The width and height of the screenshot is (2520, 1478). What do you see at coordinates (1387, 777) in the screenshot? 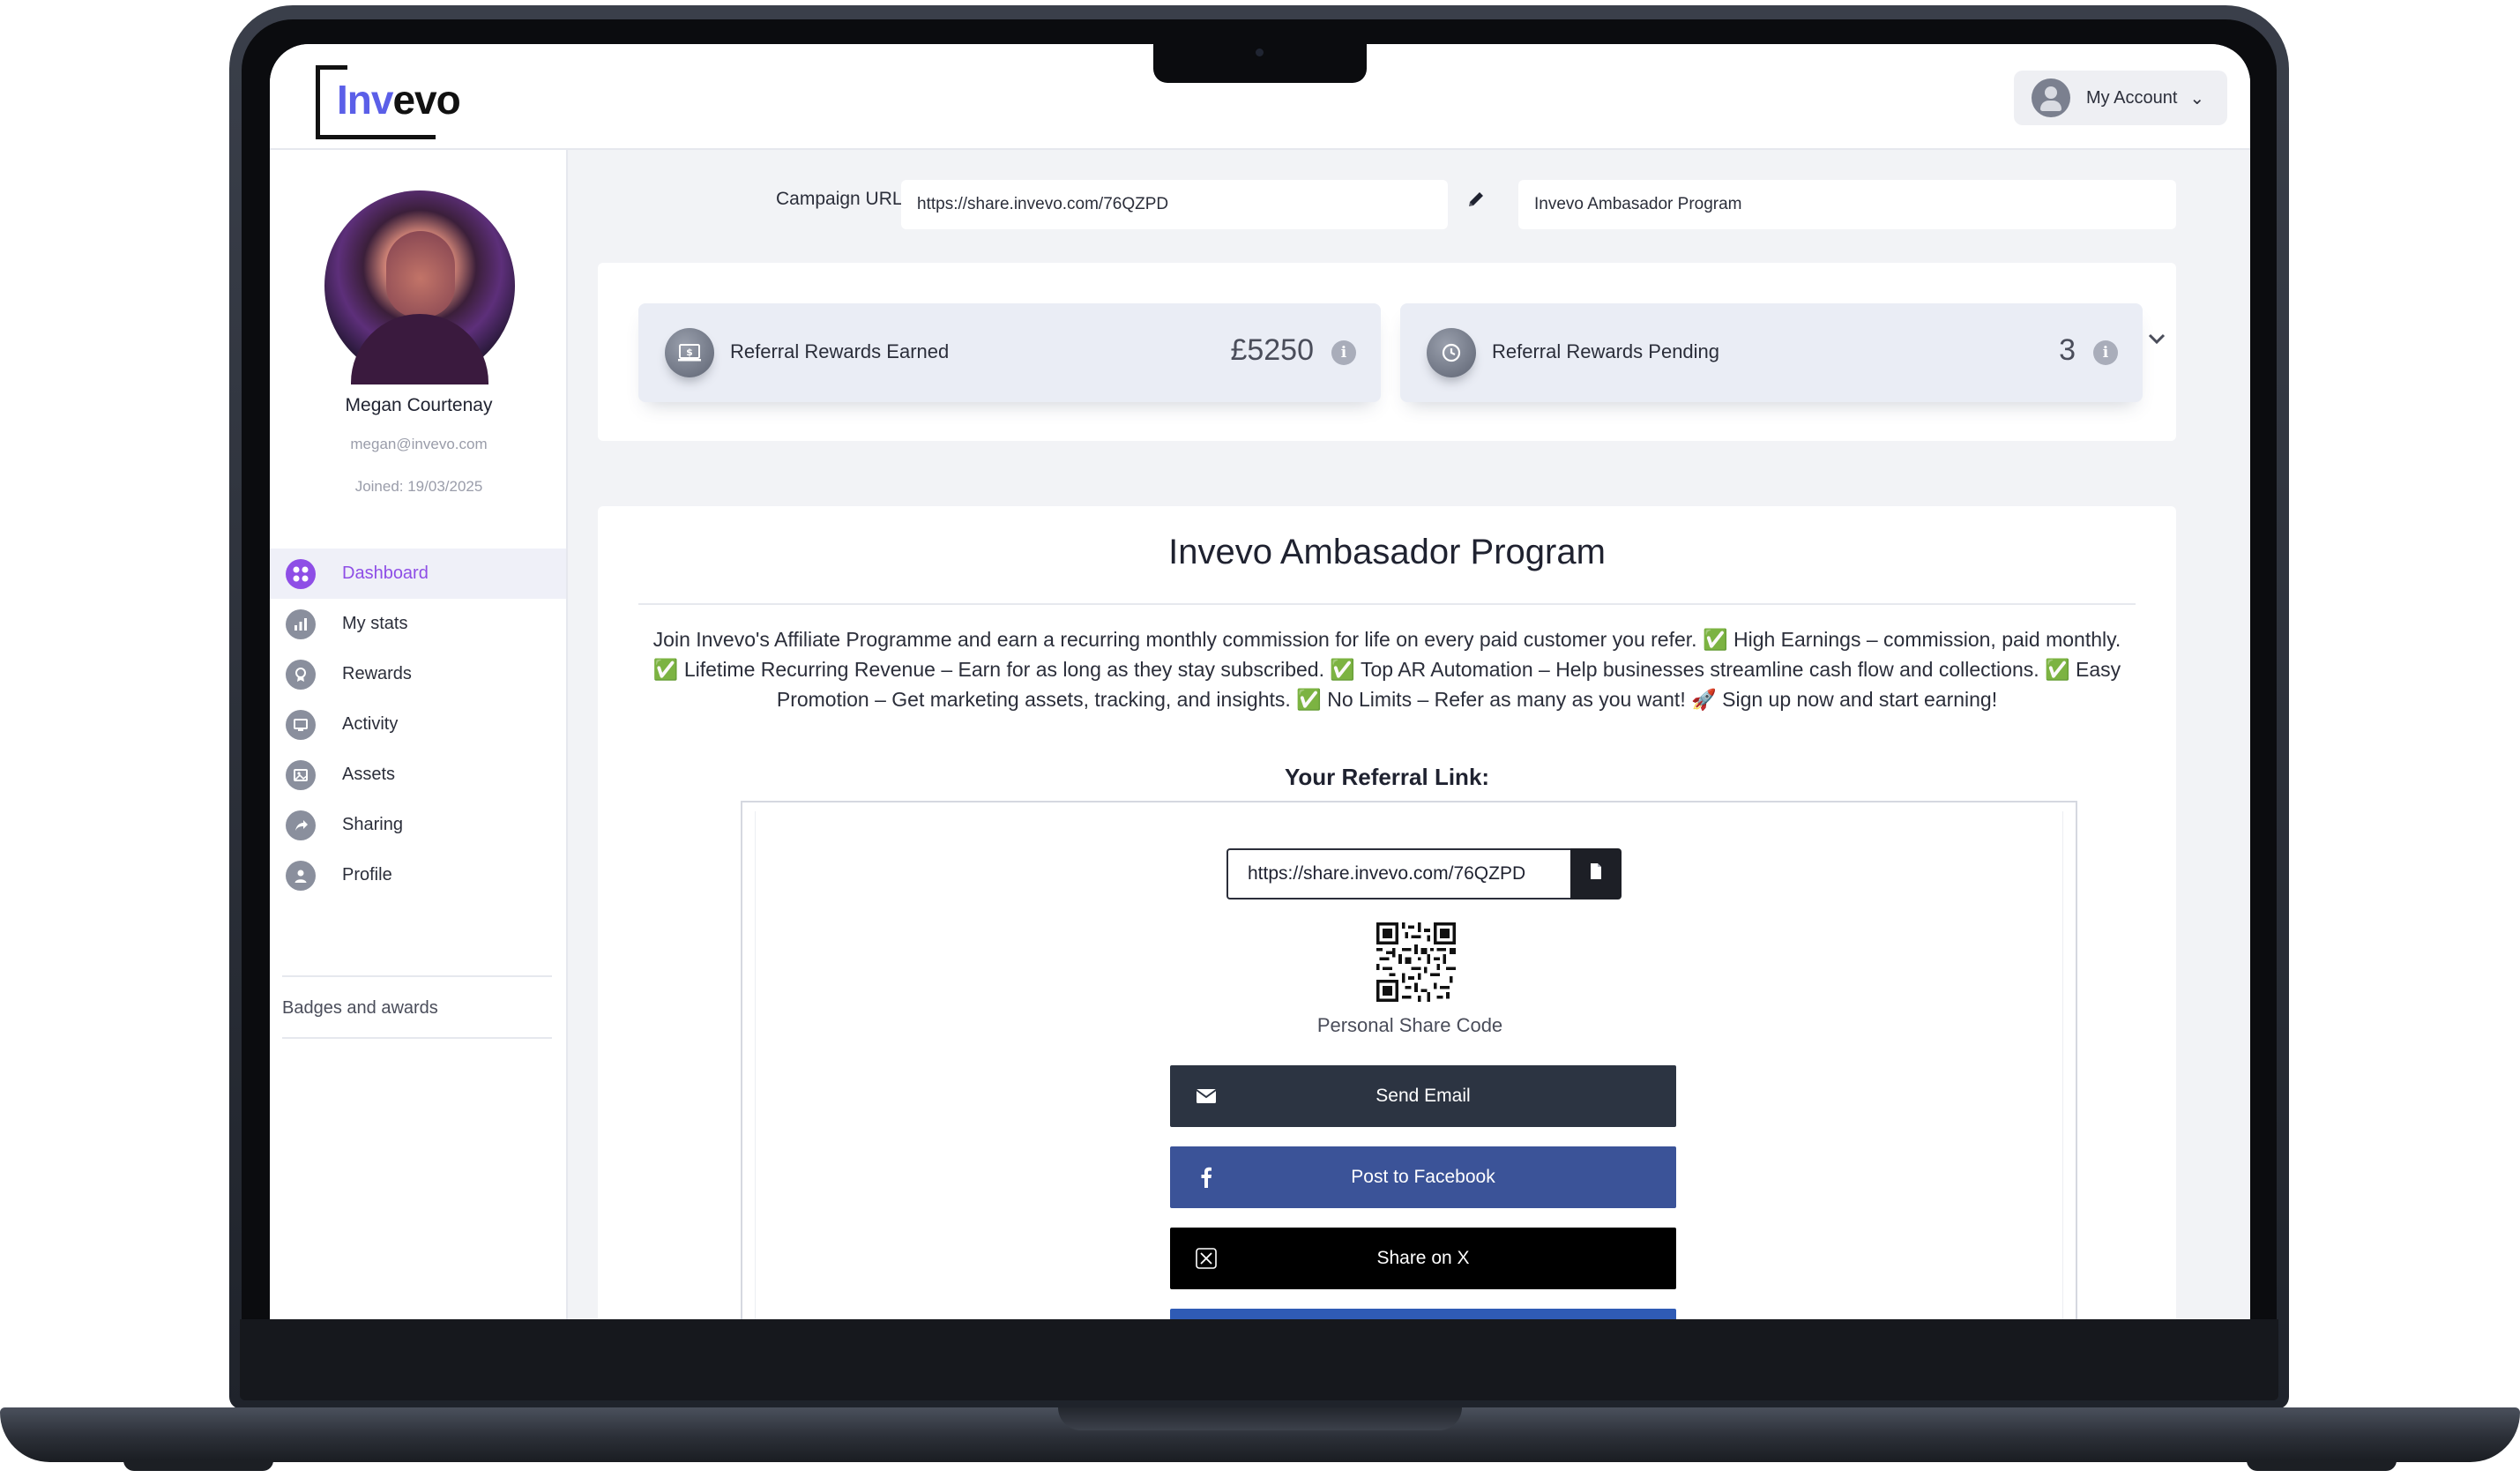
I see `referral-link-title: Your Referral Link:` at bounding box center [1387, 777].